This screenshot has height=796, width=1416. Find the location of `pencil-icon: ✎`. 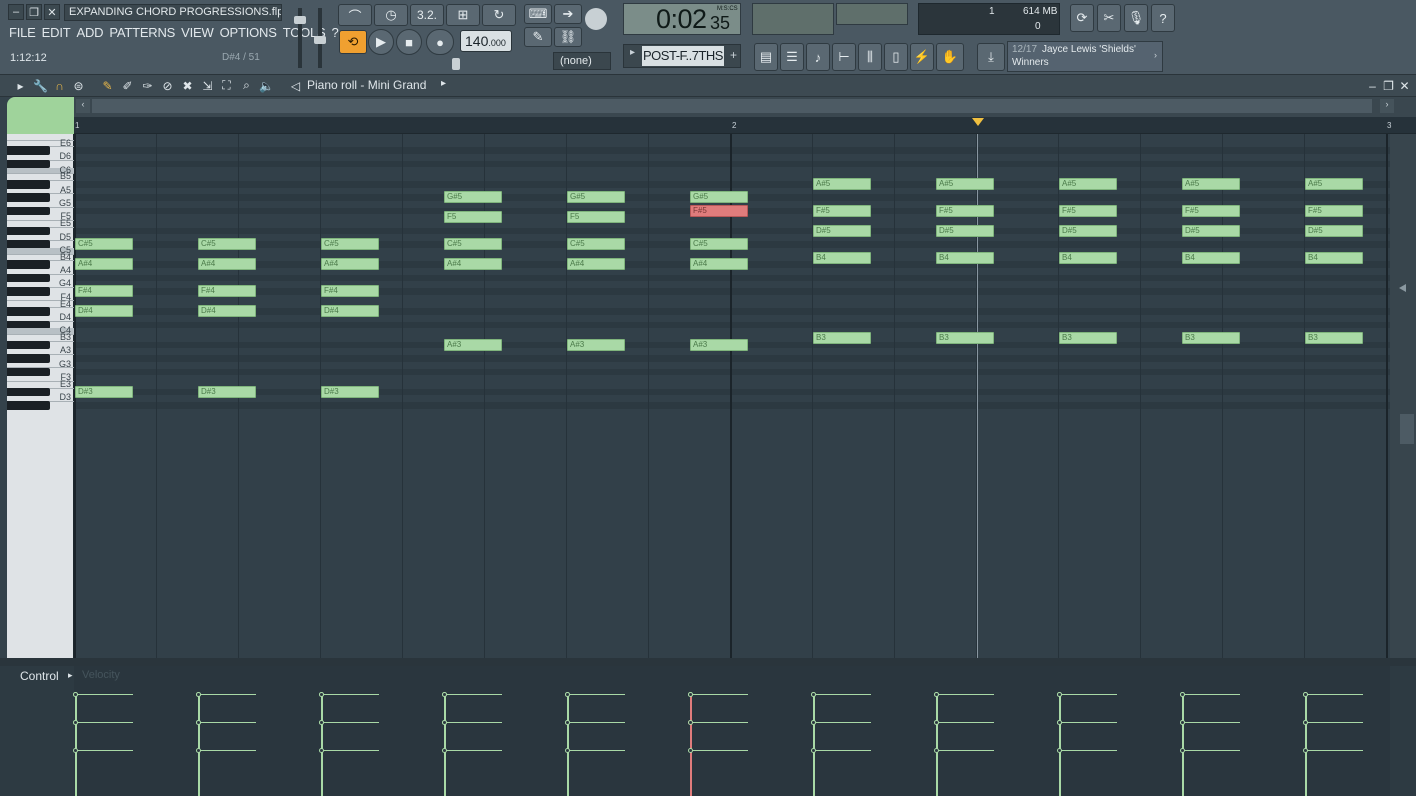

pencil-icon: ✎ is located at coordinates (538, 37).